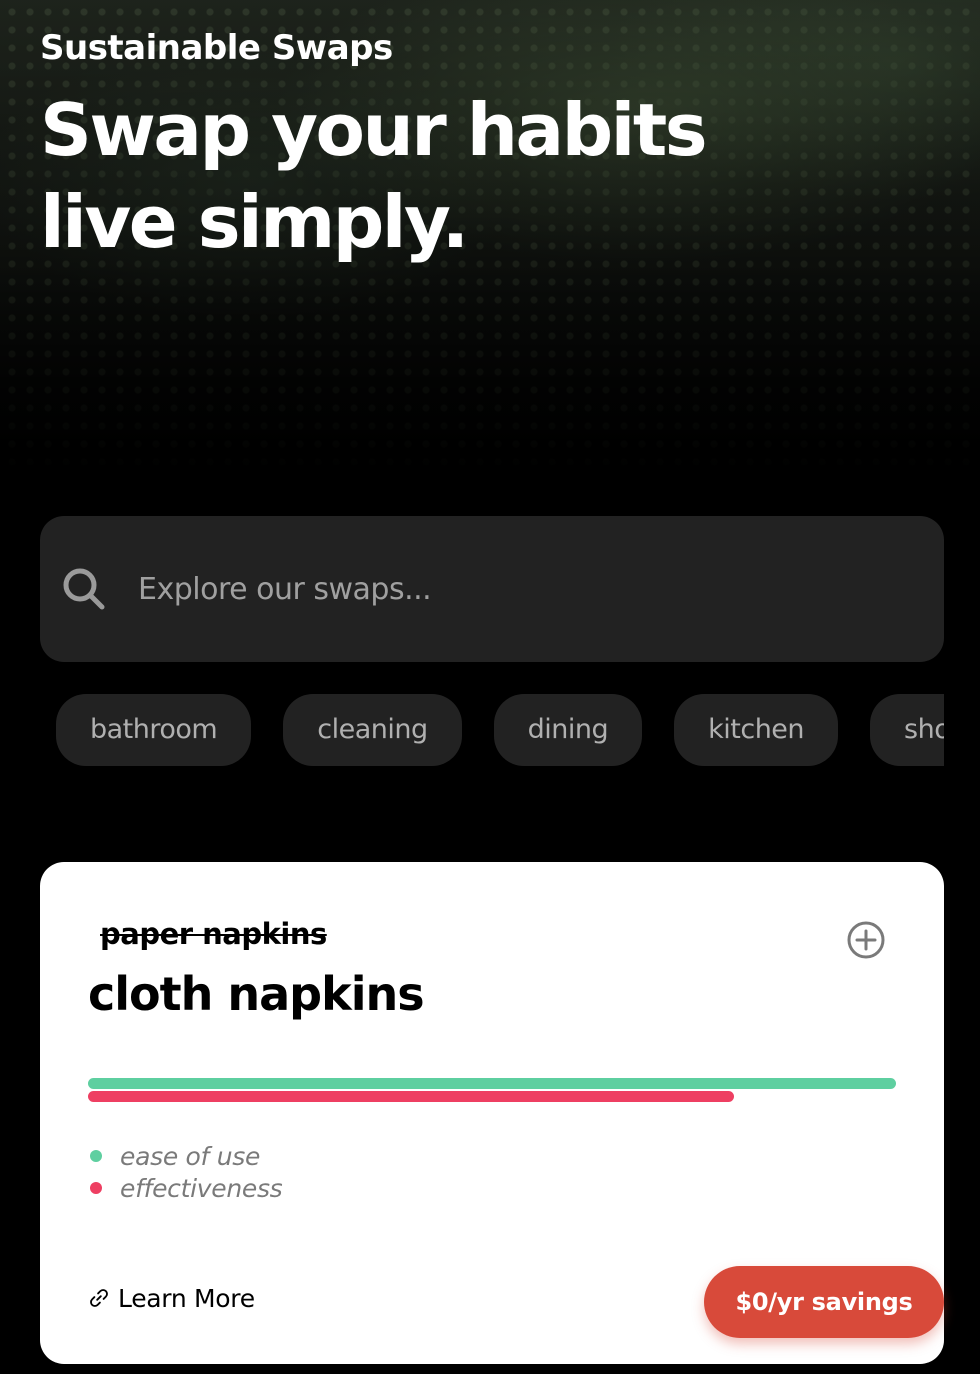 The height and width of the screenshot is (1374, 980). I want to click on savings-button: $0/yr savings, so click(824, 1302).